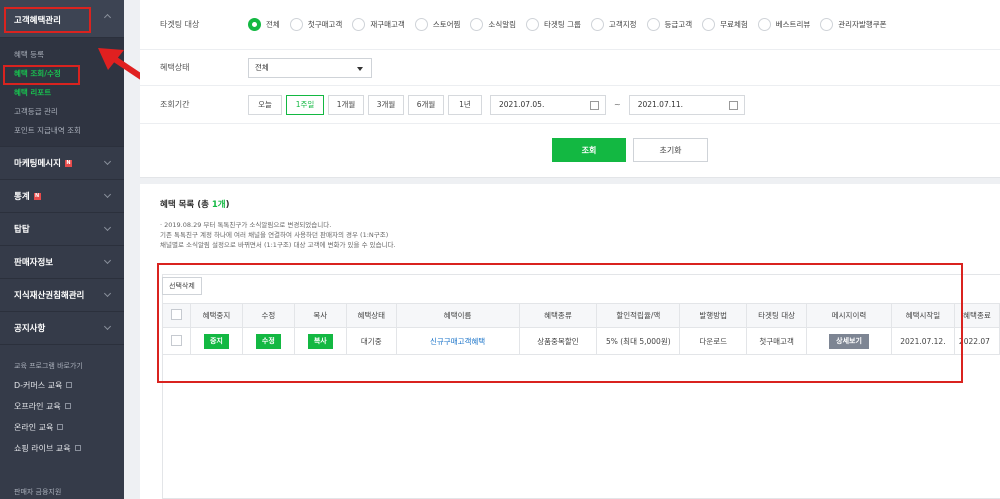 The image size is (1000, 499). I want to click on radio-label: 소식알림, so click(502, 24).